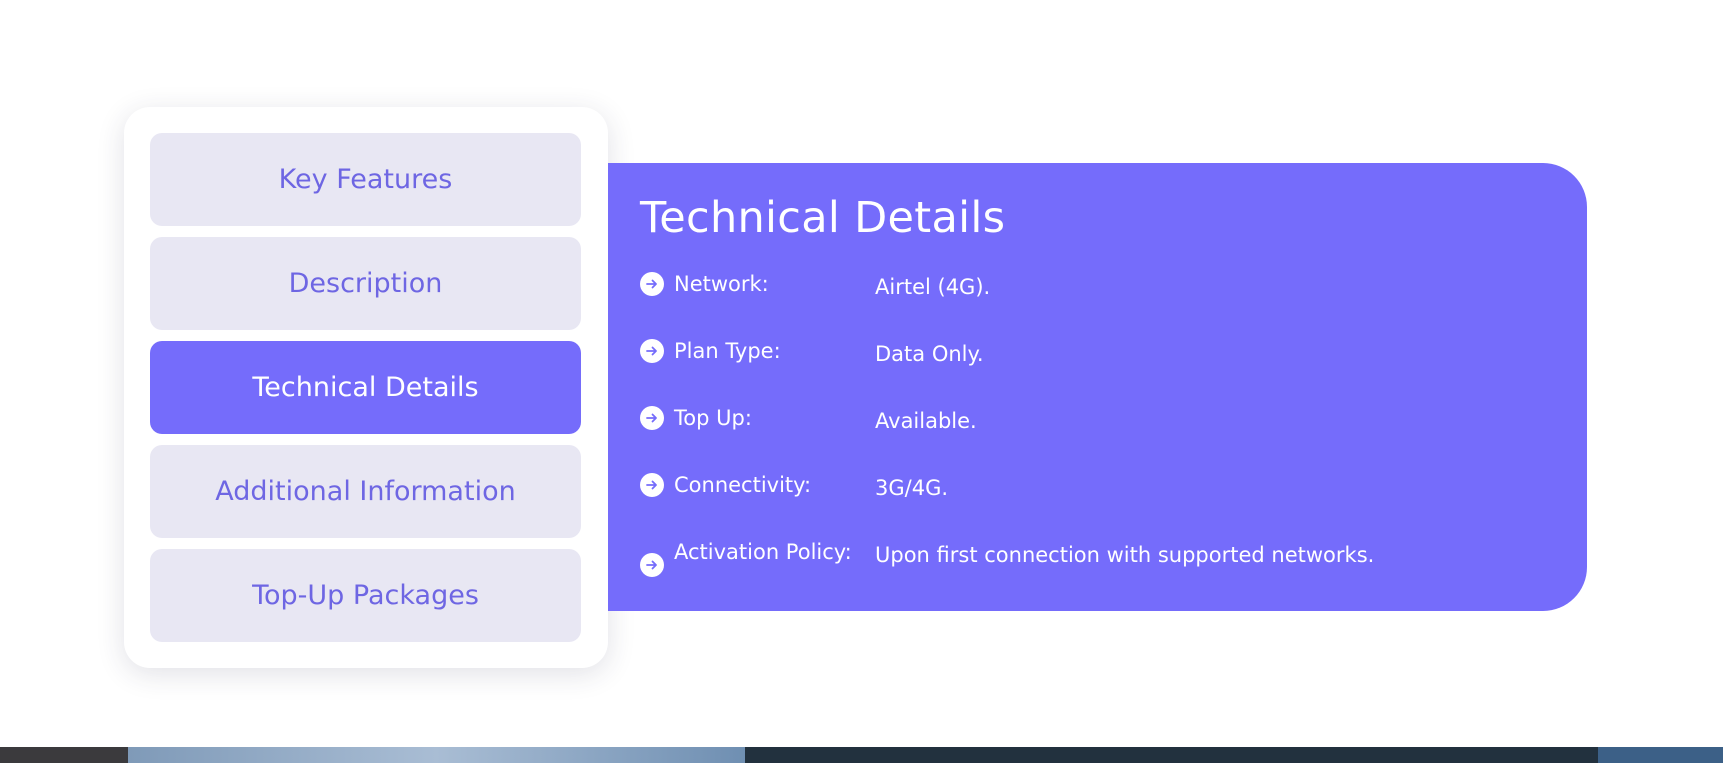  I want to click on details-title: Technical Details, so click(823, 218).